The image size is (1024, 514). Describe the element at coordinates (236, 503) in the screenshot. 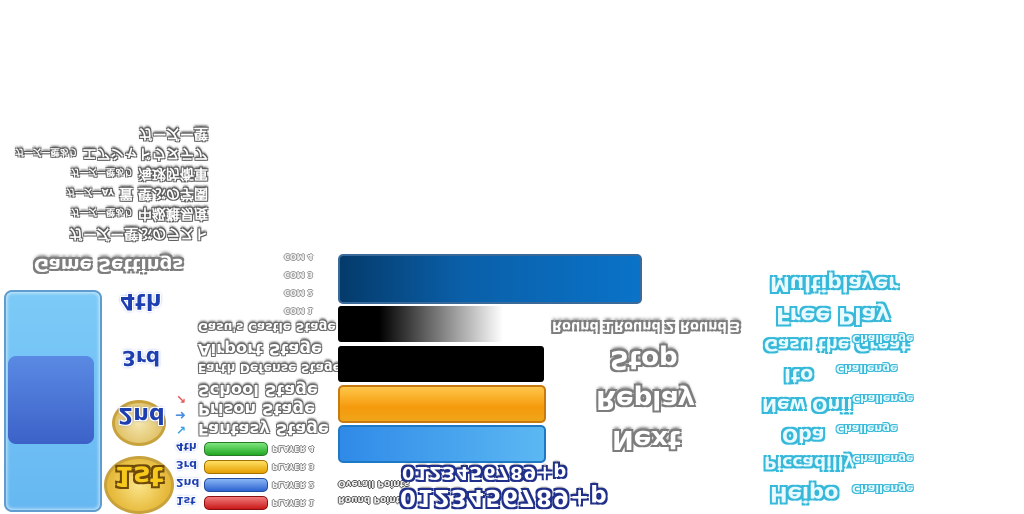

I see `player-1-bar` at that location.